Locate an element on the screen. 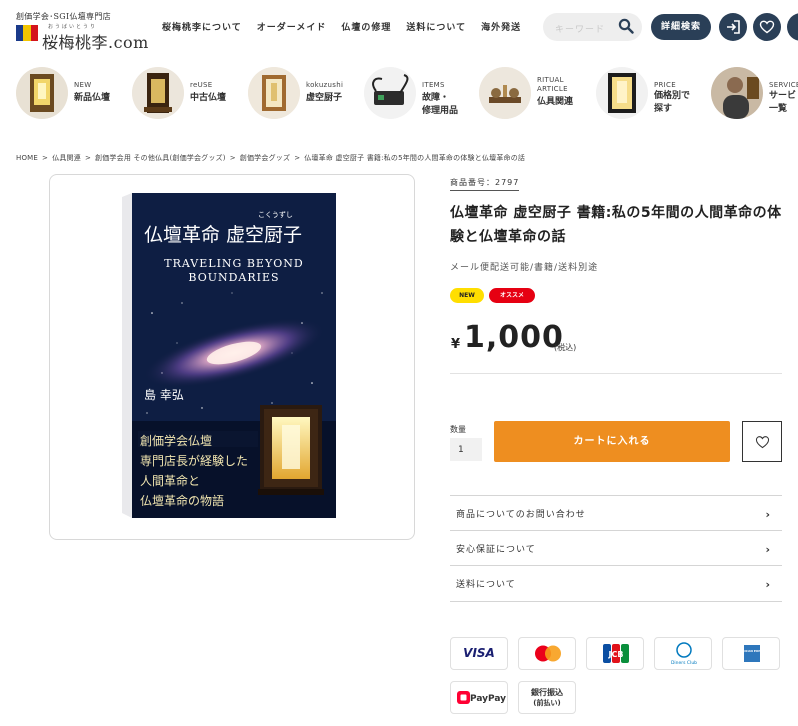 This screenshot has width=798, height=726. book-band-line-4: 仏壇革命の物語 is located at coordinates (182, 500).